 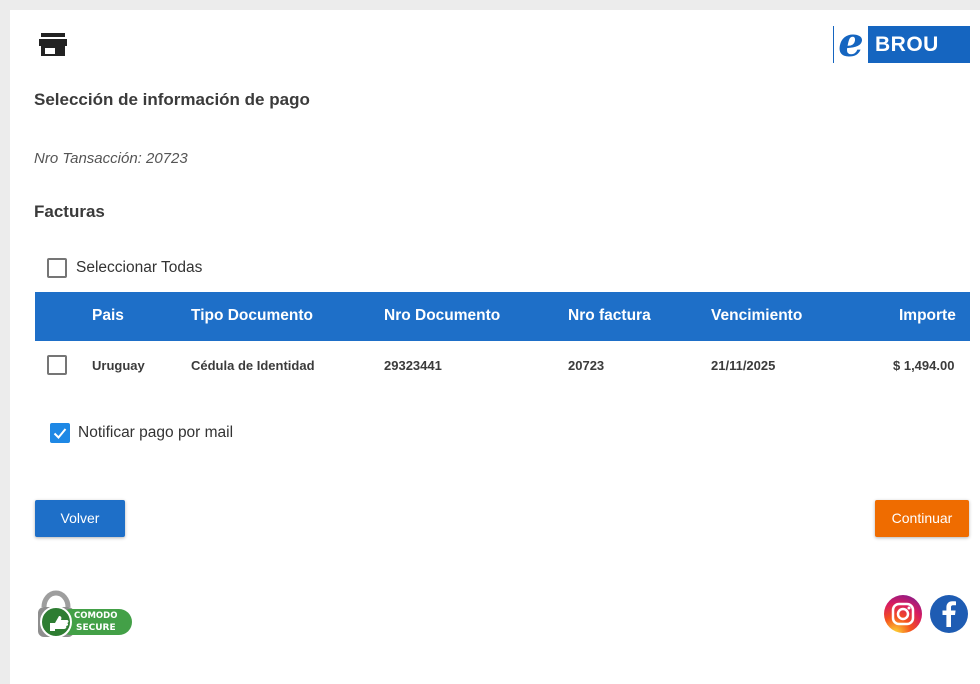 I want to click on column-header-importe: Importe, so click(x=927, y=315).